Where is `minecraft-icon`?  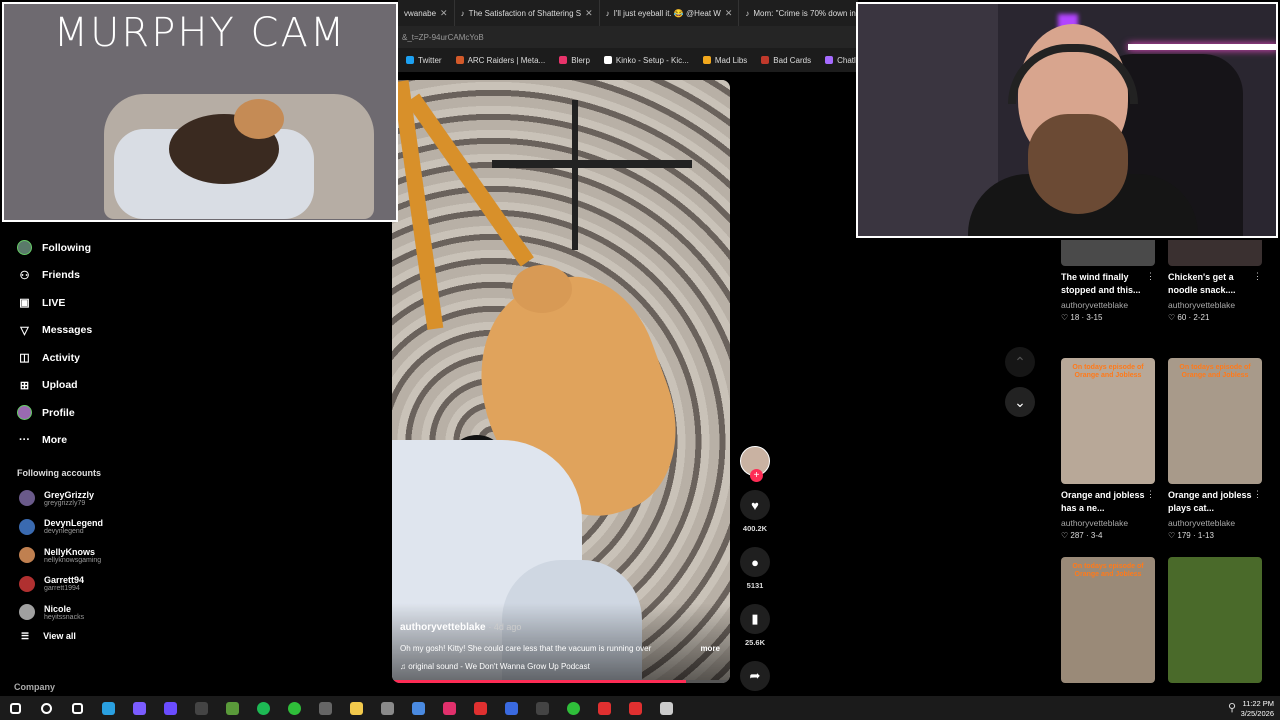 minecraft-icon is located at coordinates (232, 708).